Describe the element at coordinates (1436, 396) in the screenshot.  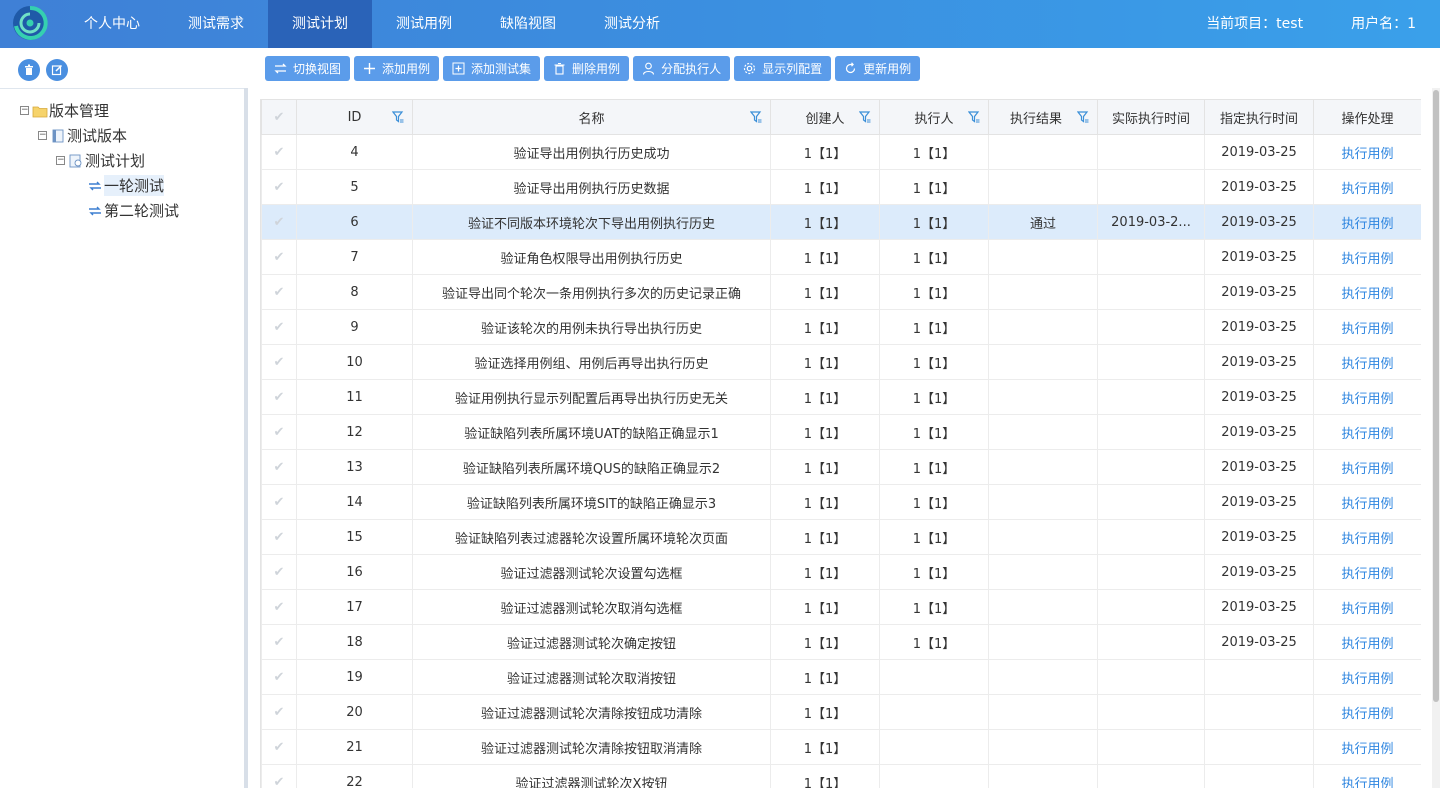
I see `scrollbar-thumb` at that location.